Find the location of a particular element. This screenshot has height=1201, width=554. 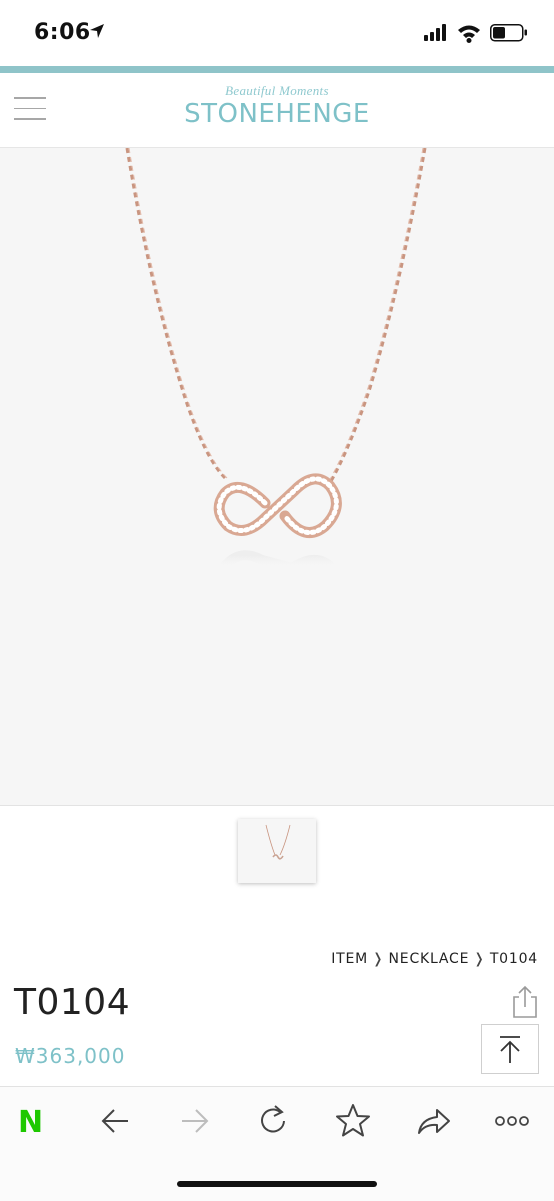

arrow-up-icon is located at coordinates (510, 1049).